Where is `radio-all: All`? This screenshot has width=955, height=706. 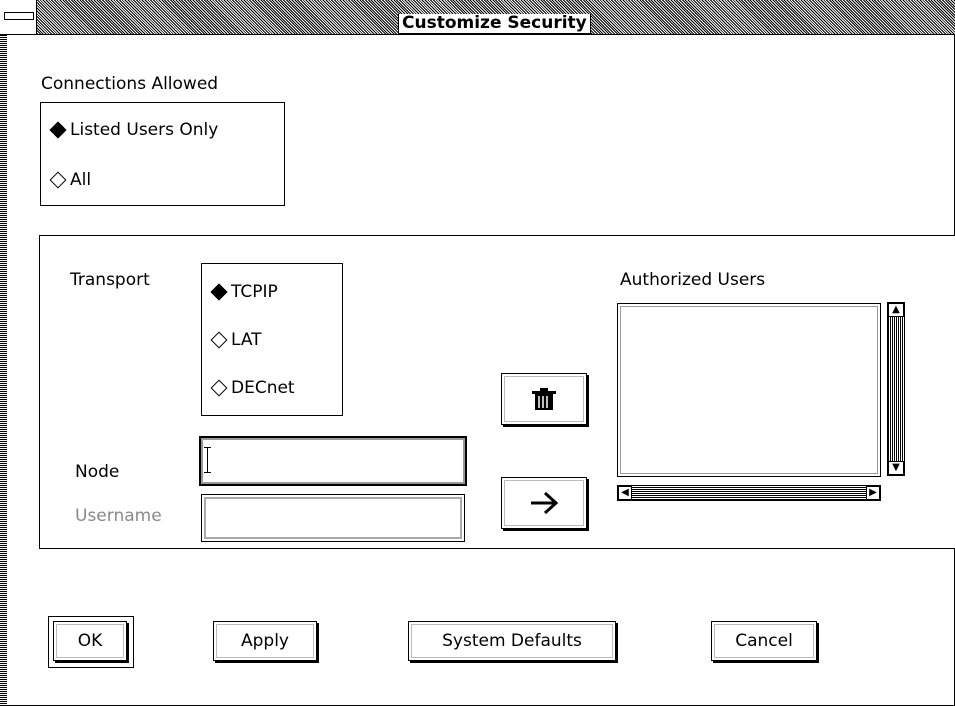
radio-all: All is located at coordinates (69, 180).